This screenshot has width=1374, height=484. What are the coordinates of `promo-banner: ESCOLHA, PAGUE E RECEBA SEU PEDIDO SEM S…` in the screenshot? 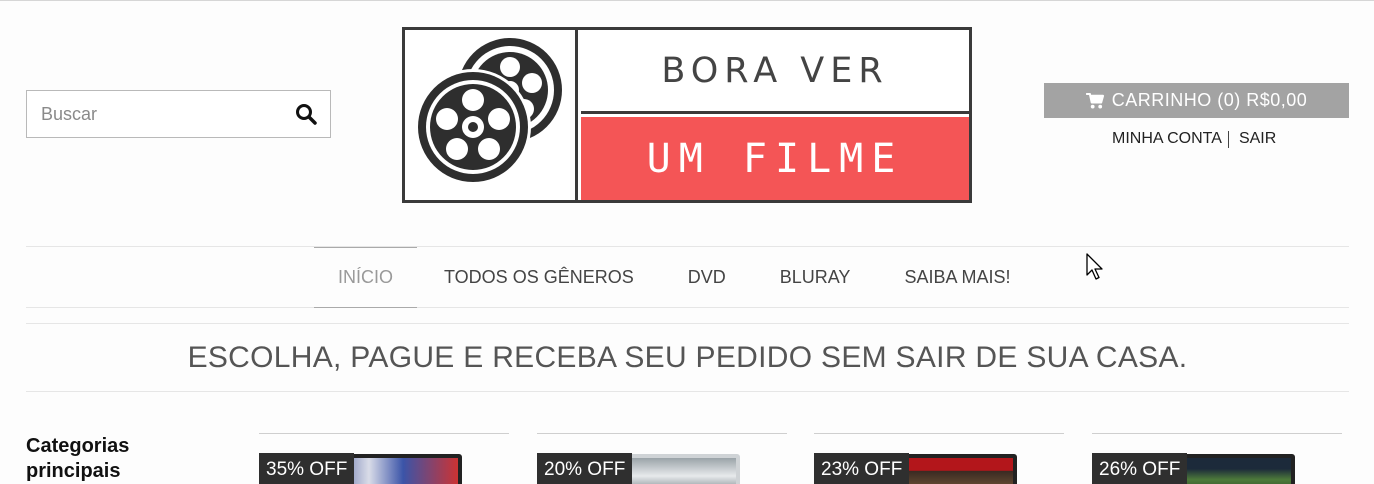 It's located at (687, 357).